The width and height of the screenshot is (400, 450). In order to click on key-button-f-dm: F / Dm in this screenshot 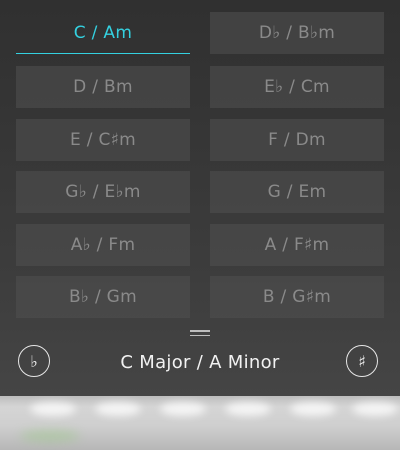, I will do `click(297, 140)`.